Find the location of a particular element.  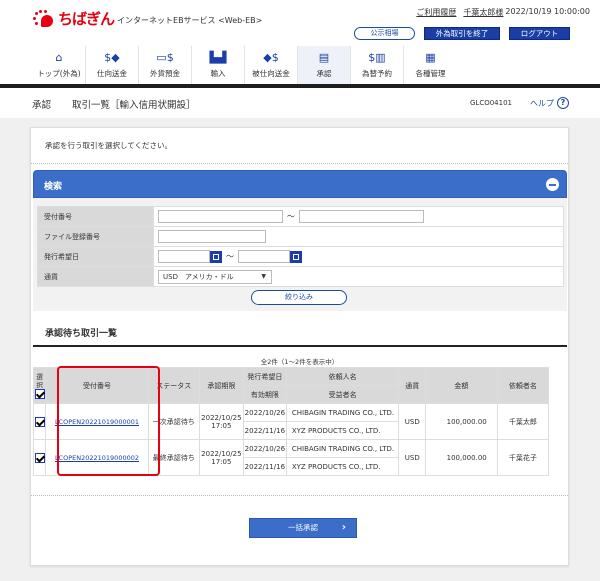

currency-select: USD アメリカ・ドル ▼ is located at coordinates (215, 276).